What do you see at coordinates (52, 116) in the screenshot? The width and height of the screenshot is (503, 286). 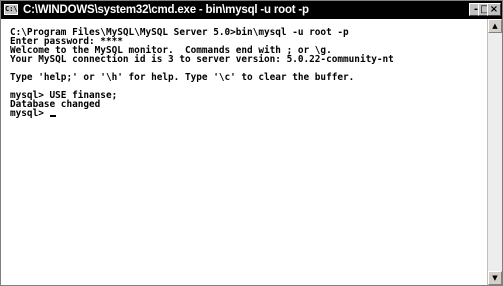 I see `text-cursor` at bounding box center [52, 116].